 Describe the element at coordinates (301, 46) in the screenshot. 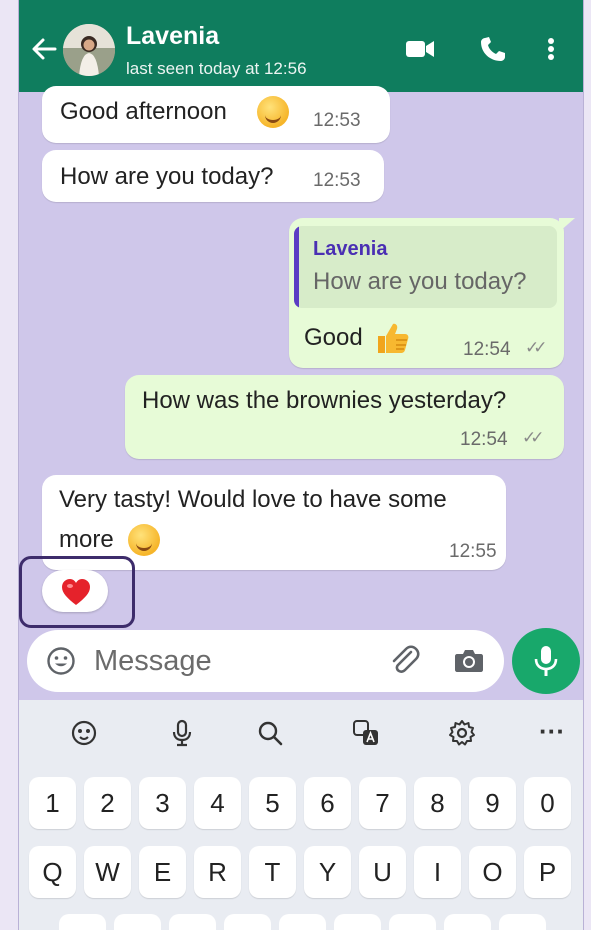

I see `chat-header: Lavenia last seen today at 12:56` at that location.